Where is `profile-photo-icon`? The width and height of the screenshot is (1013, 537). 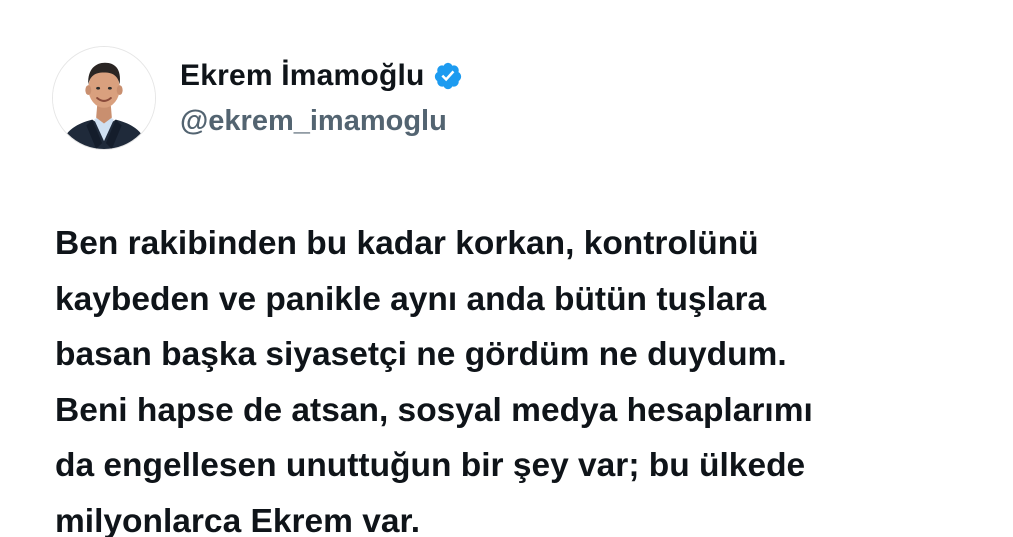 profile-photo-icon is located at coordinates (104, 98).